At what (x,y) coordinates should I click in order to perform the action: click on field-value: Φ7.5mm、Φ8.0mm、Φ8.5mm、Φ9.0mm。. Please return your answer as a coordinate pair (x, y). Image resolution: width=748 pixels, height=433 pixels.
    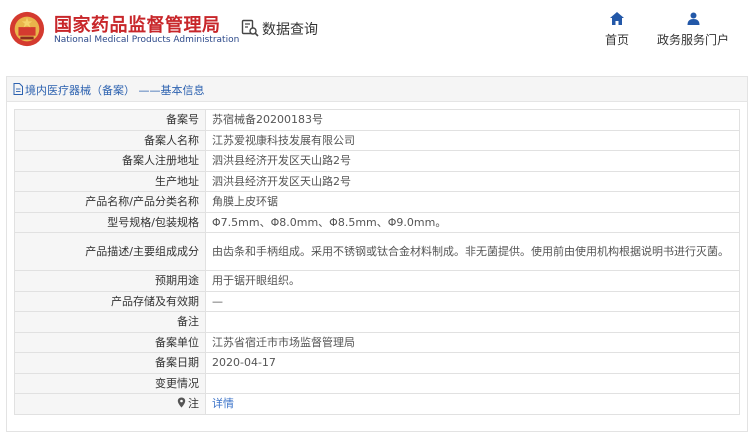
    Looking at the image, I should click on (472, 222).